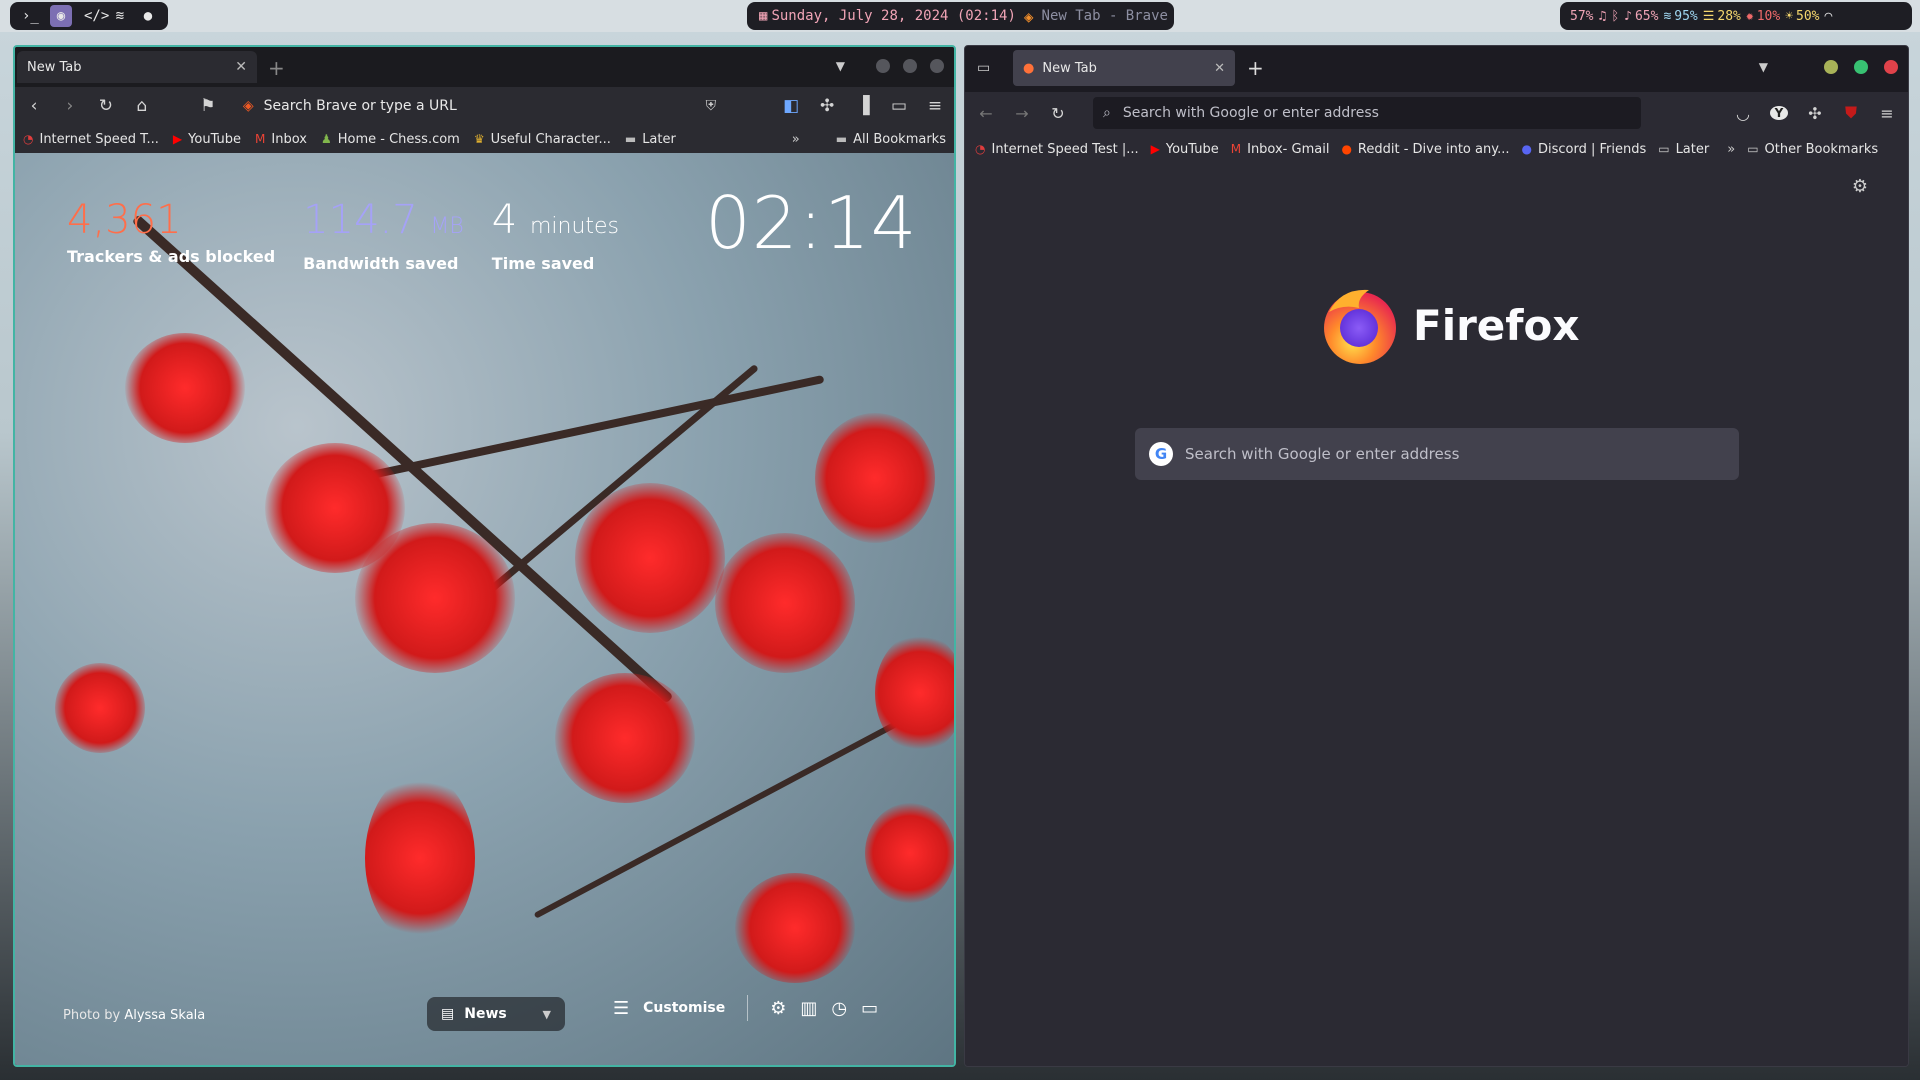  Describe the element at coordinates (1779, 113) in the screenshot. I see `account-avatar-icon: Y` at that location.